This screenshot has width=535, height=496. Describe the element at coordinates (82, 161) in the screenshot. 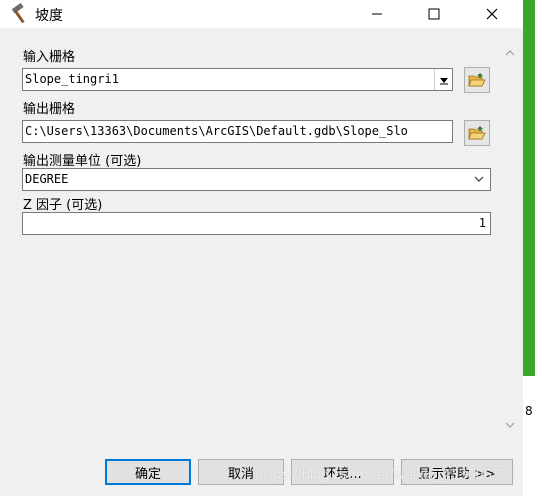

I see `output-unit-label: 输出测量单位 (可选)` at that location.